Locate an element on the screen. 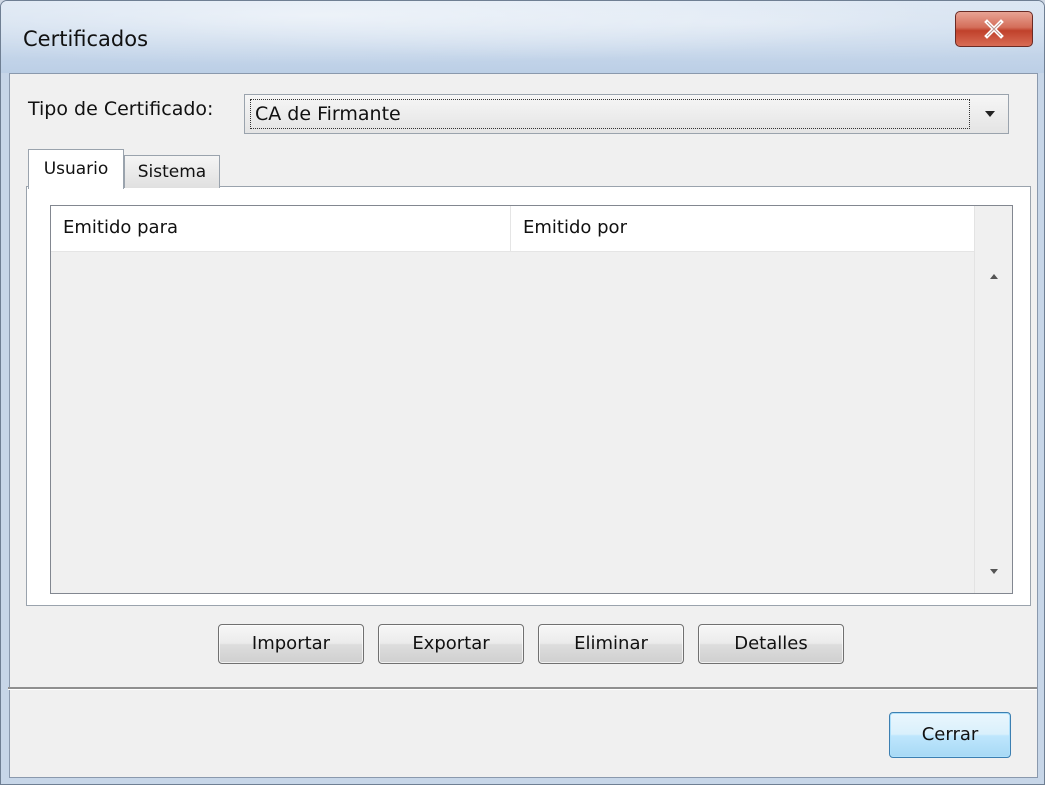 The width and height of the screenshot is (1045, 785). scroll-down-icon is located at coordinates (994, 571).